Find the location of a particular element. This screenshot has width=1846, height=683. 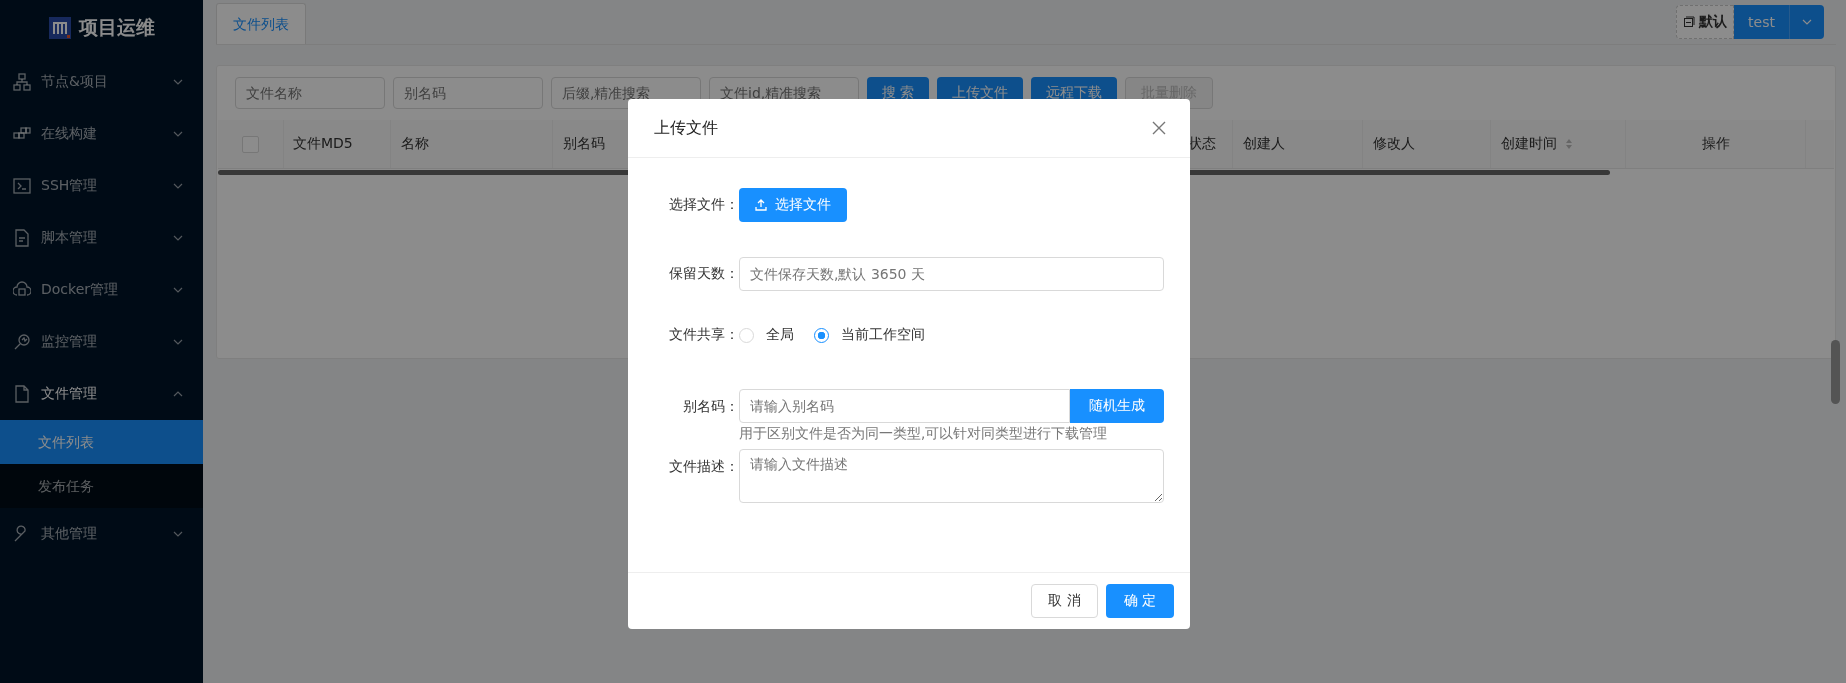

submenu-item: 发布任务 is located at coordinates (101, 486).